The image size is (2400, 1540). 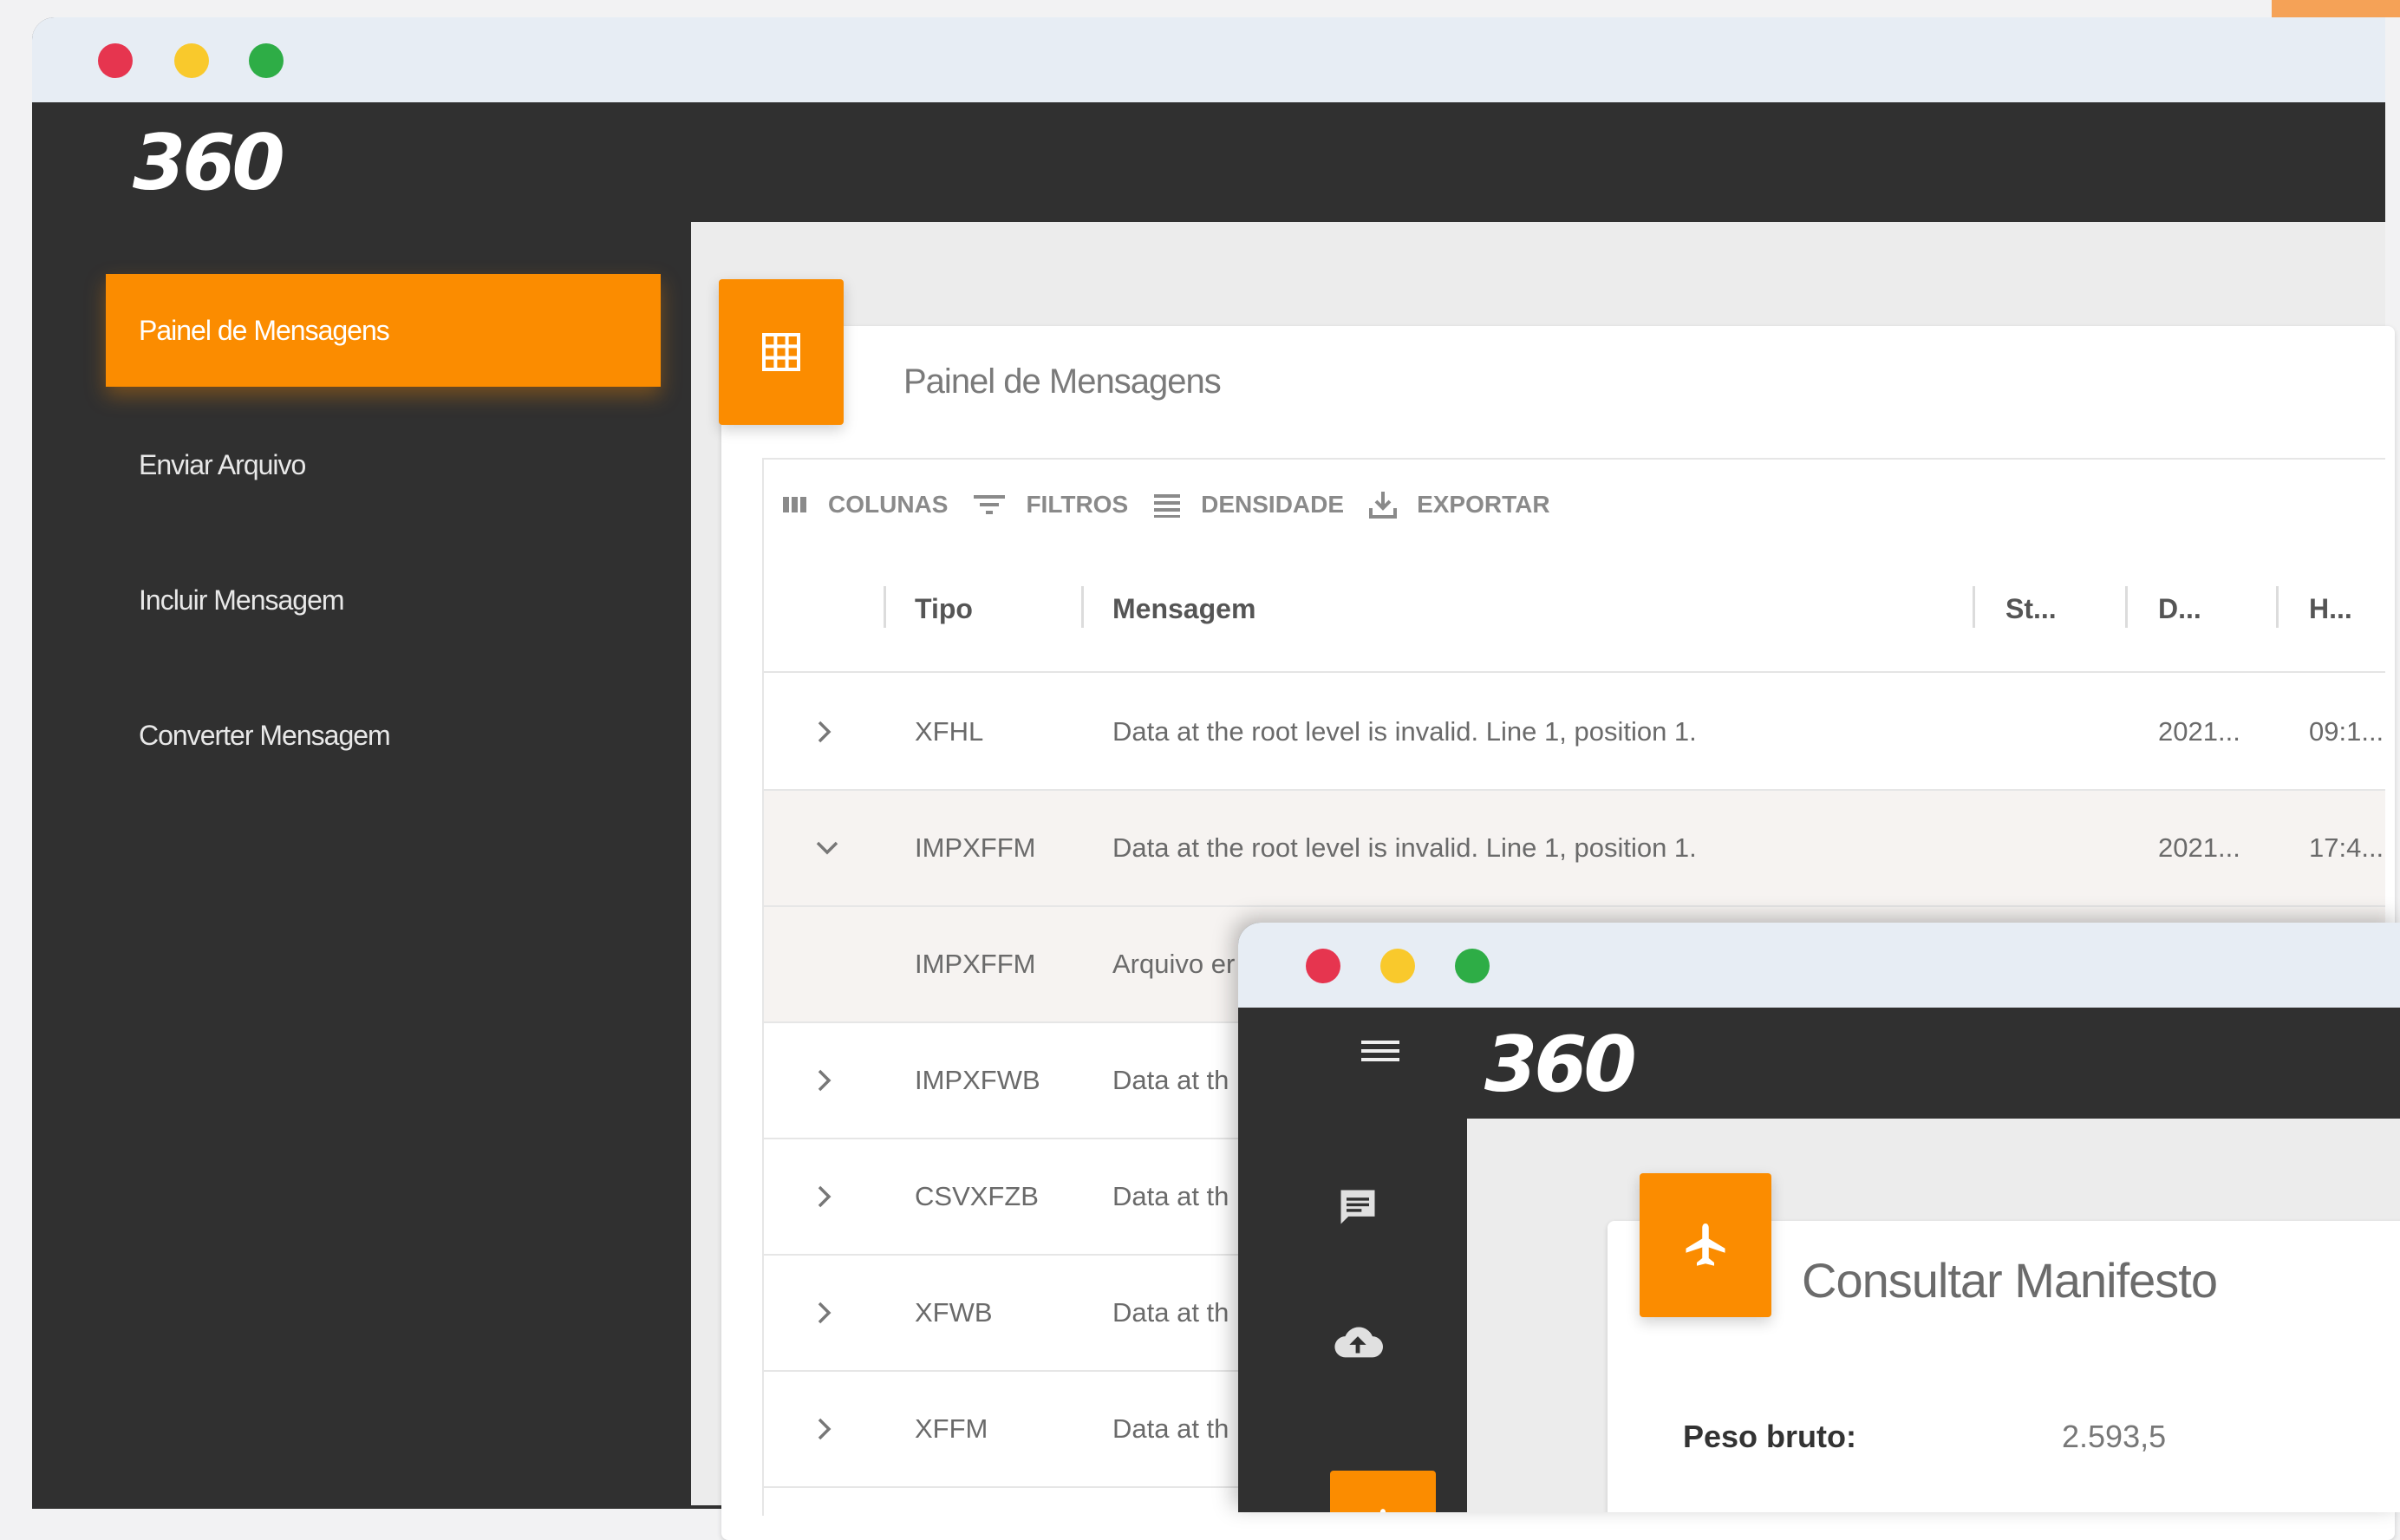 I want to click on cell-tipo: XFFM, so click(x=952, y=1428).